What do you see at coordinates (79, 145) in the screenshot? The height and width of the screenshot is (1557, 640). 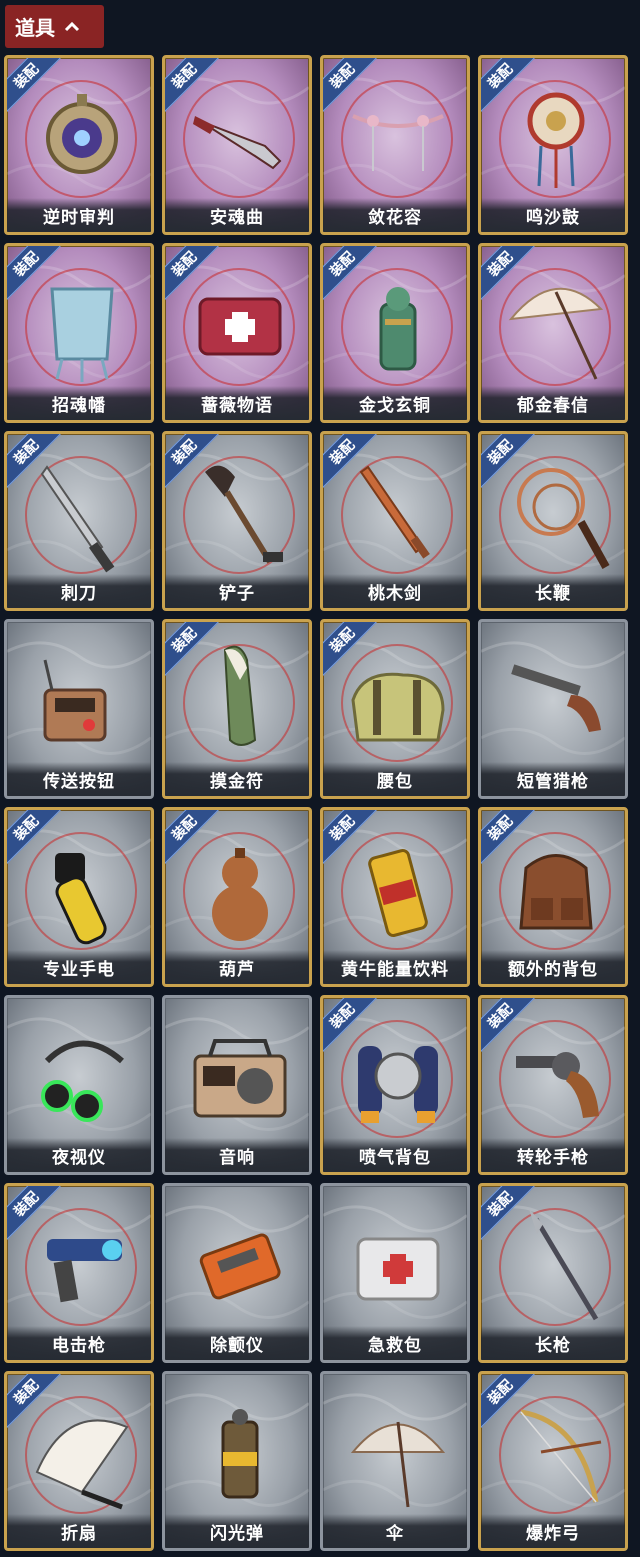 I see `item-card: 装配 逆时审判` at bounding box center [79, 145].